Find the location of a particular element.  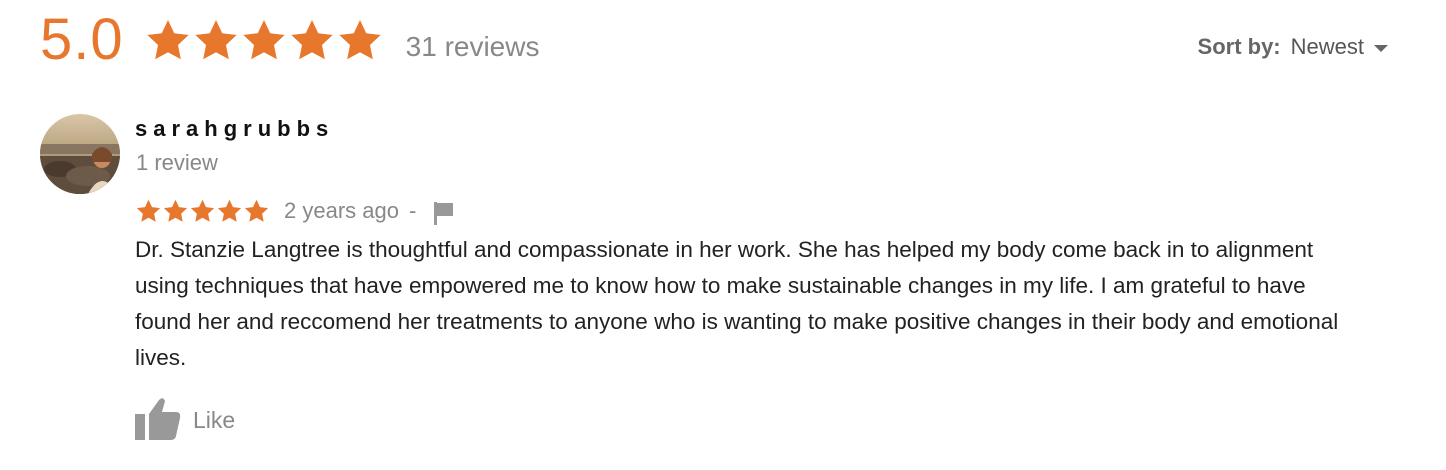

total-review-count: 31 reviews is located at coordinates (472, 46).